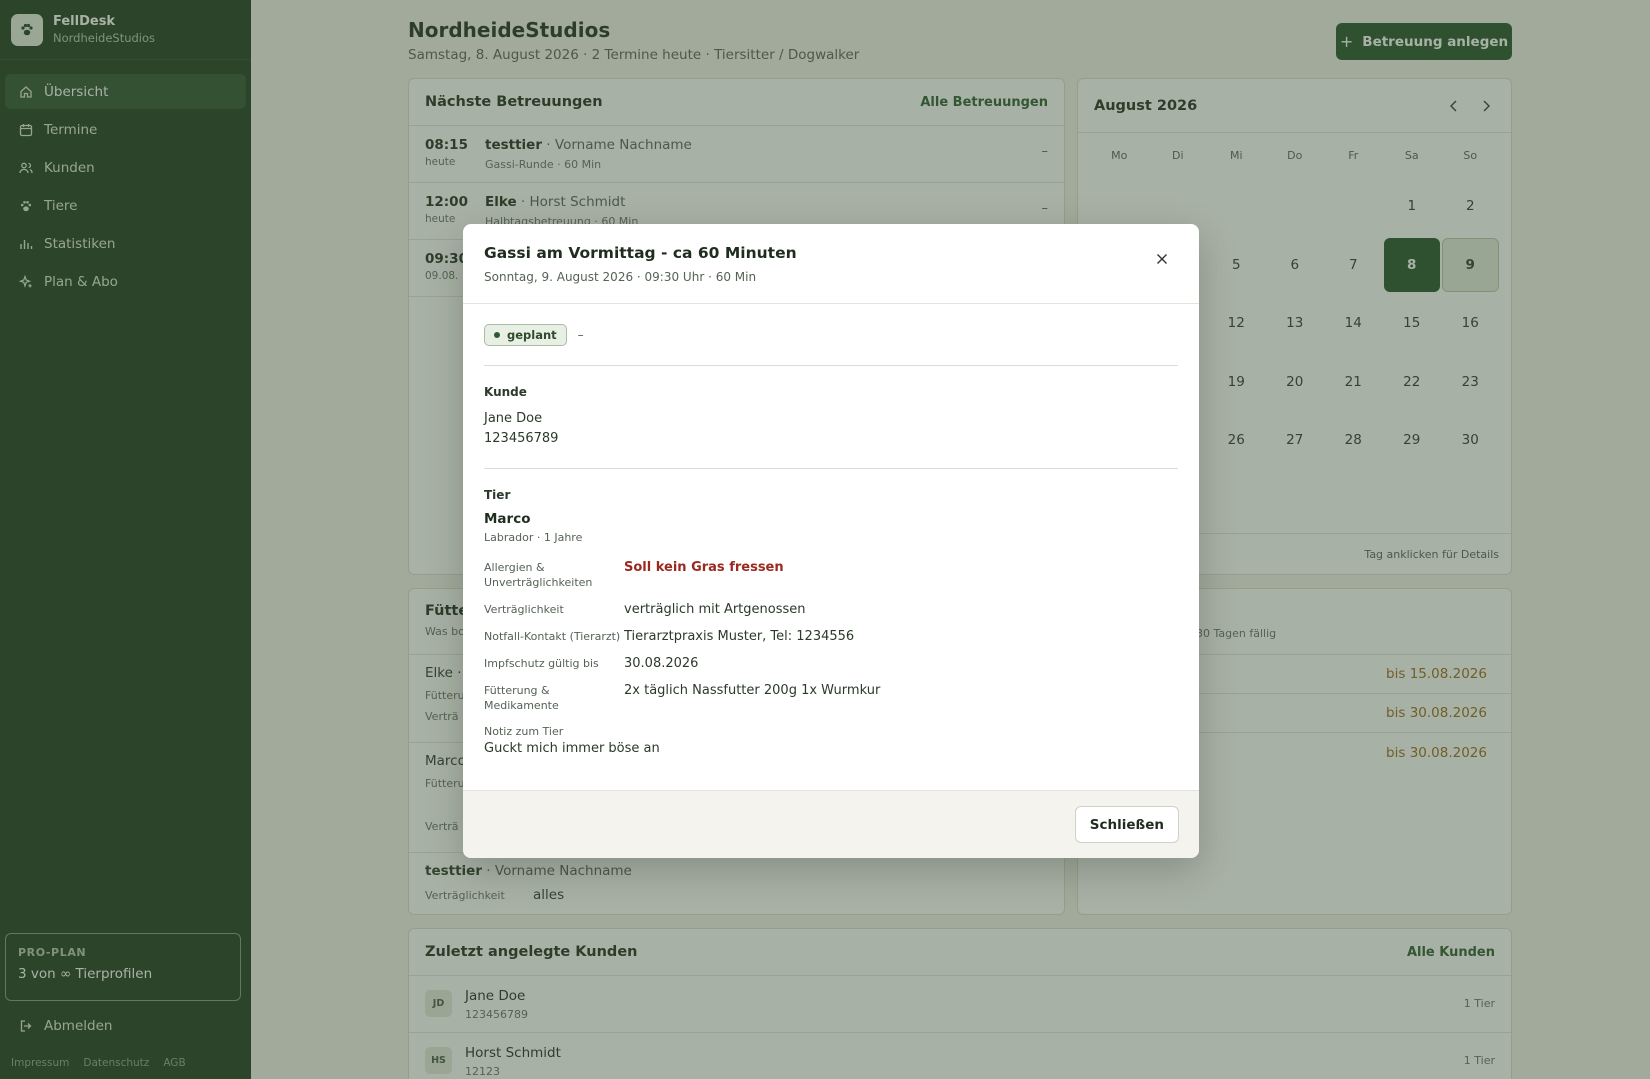 This screenshot has width=1650, height=1079. What do you see at coordinates (831, 663) in the screenshot?
I see `vaccination-field: Impfschutz gültig bis 30.08.2026` at bounding box center [831, 663].